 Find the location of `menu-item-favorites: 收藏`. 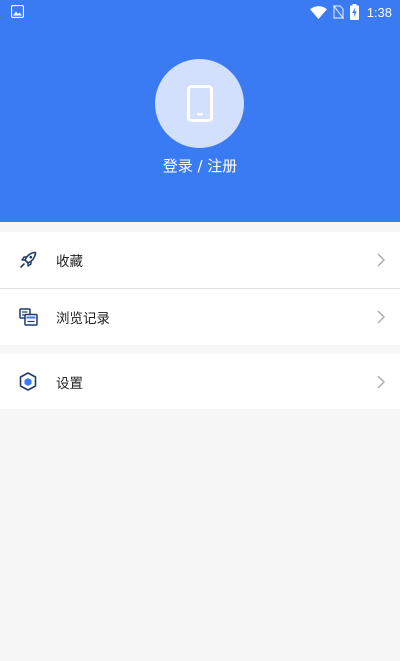

menu-item-favorites: 收藏 is located at coordinates (200, 260).